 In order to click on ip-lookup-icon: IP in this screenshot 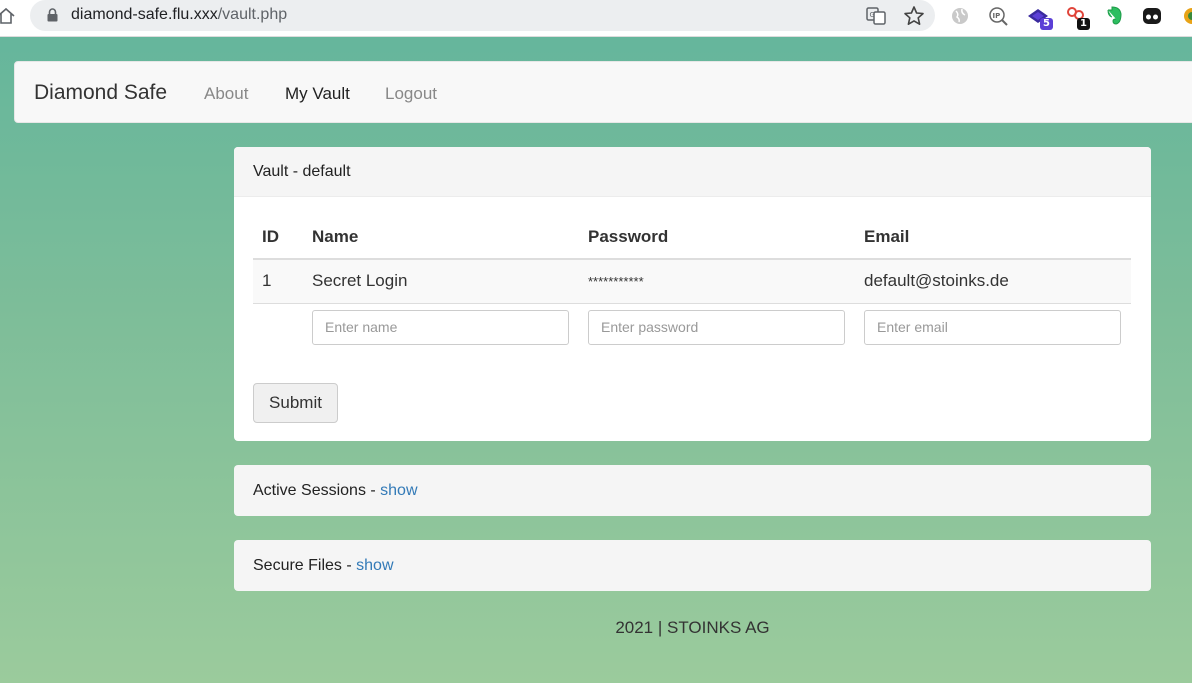, I will do `click(998, 16)`.